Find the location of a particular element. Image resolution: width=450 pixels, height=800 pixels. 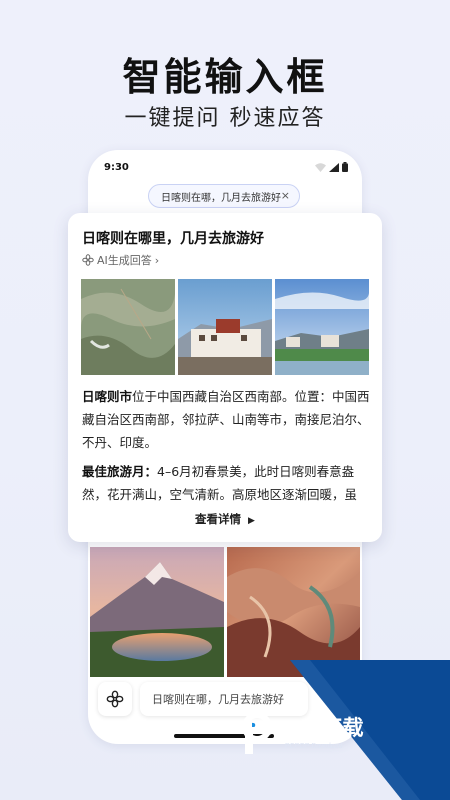

answer-bold-best-month: 最佳旅游月： is located at coordinates (120, 471).